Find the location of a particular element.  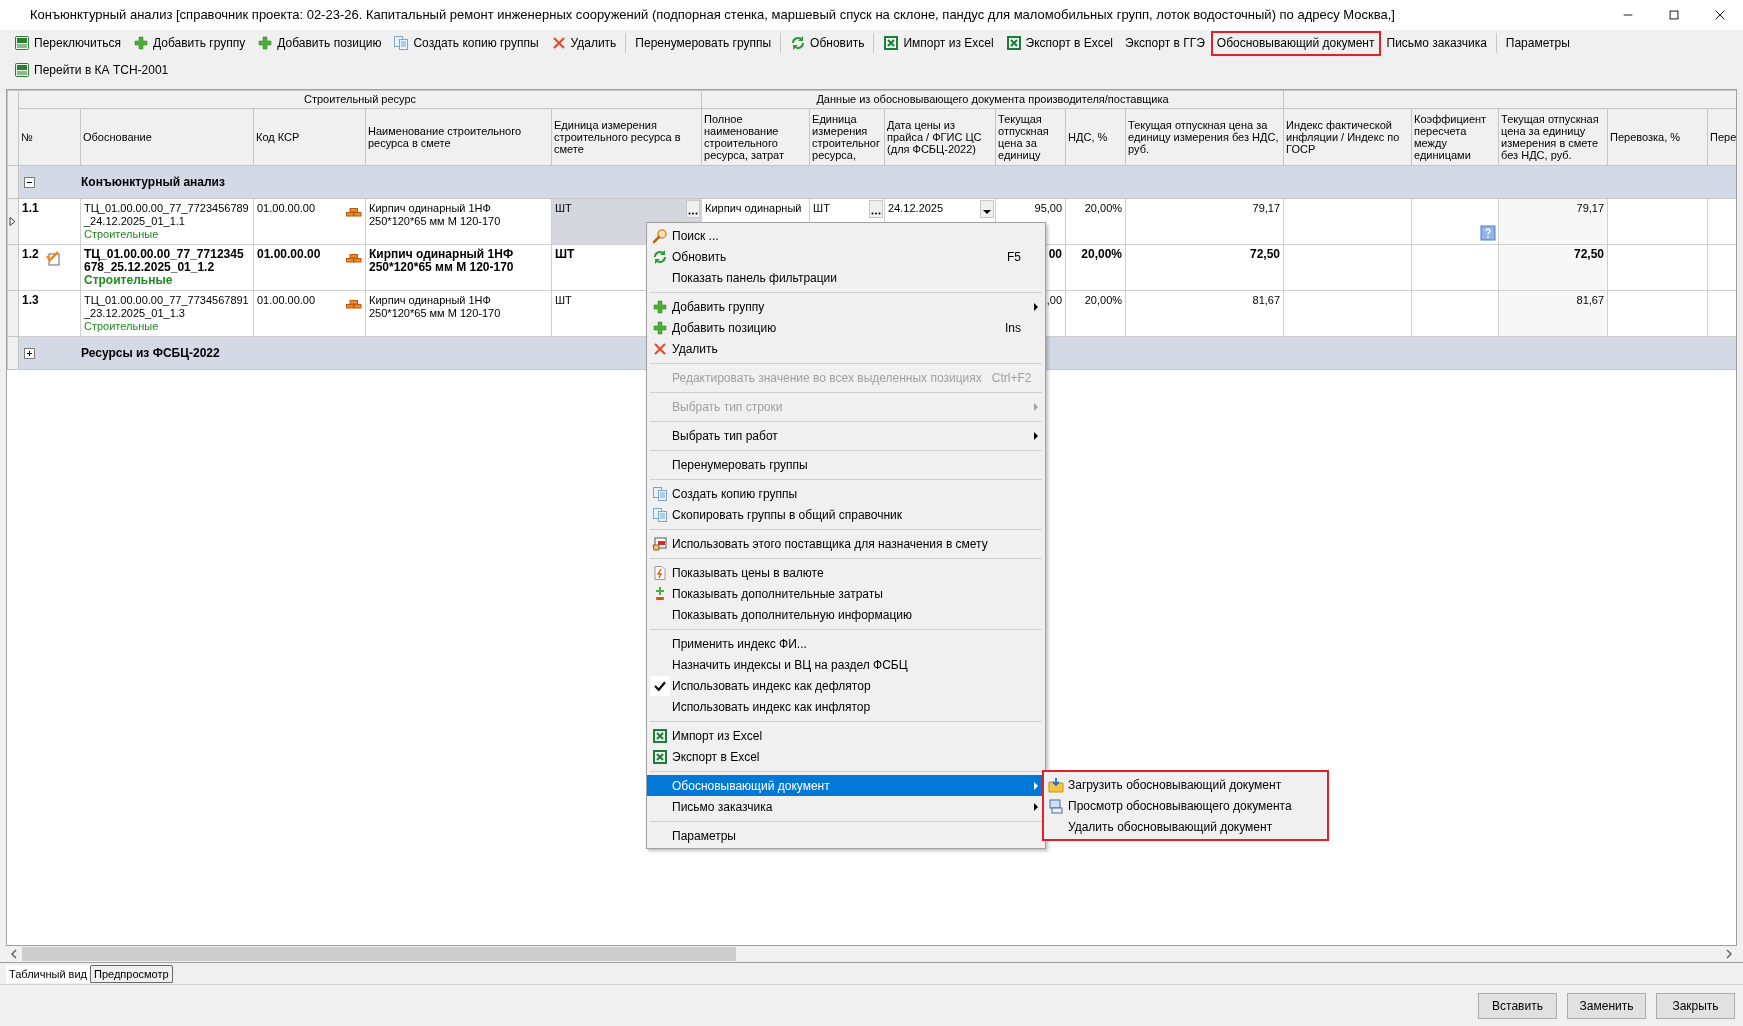

column-header: НДС, % is located at coordinates (1096, 137).